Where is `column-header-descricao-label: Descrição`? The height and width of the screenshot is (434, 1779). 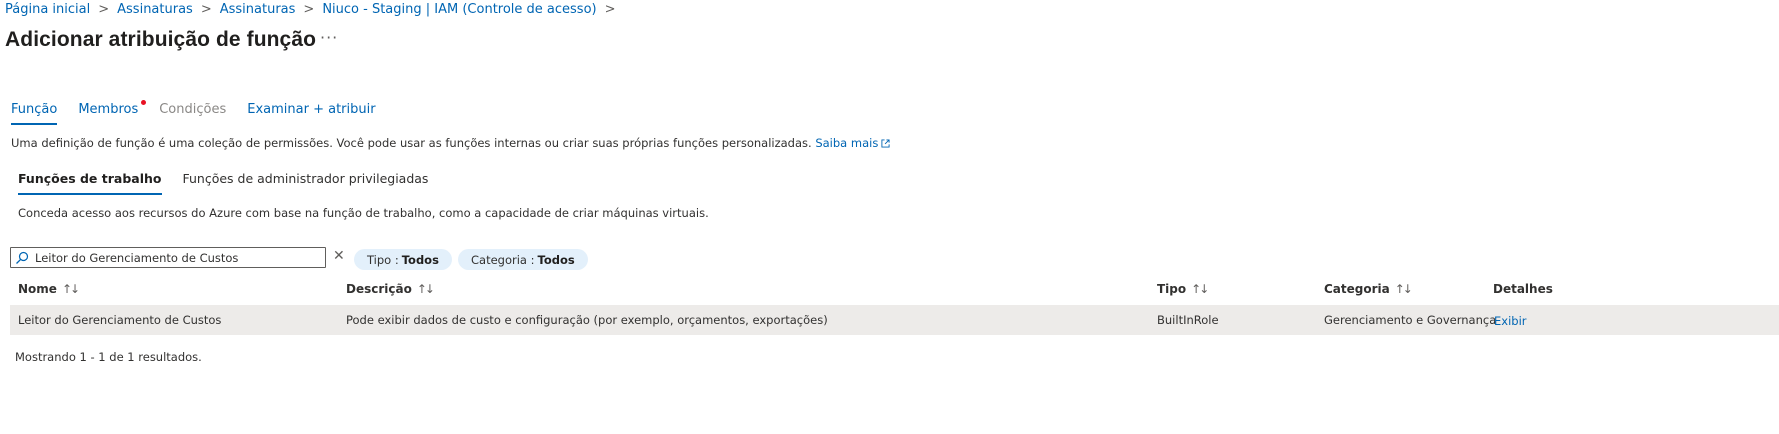
column-header-descricao-label: Descrição is located at coordinates (379, 289).